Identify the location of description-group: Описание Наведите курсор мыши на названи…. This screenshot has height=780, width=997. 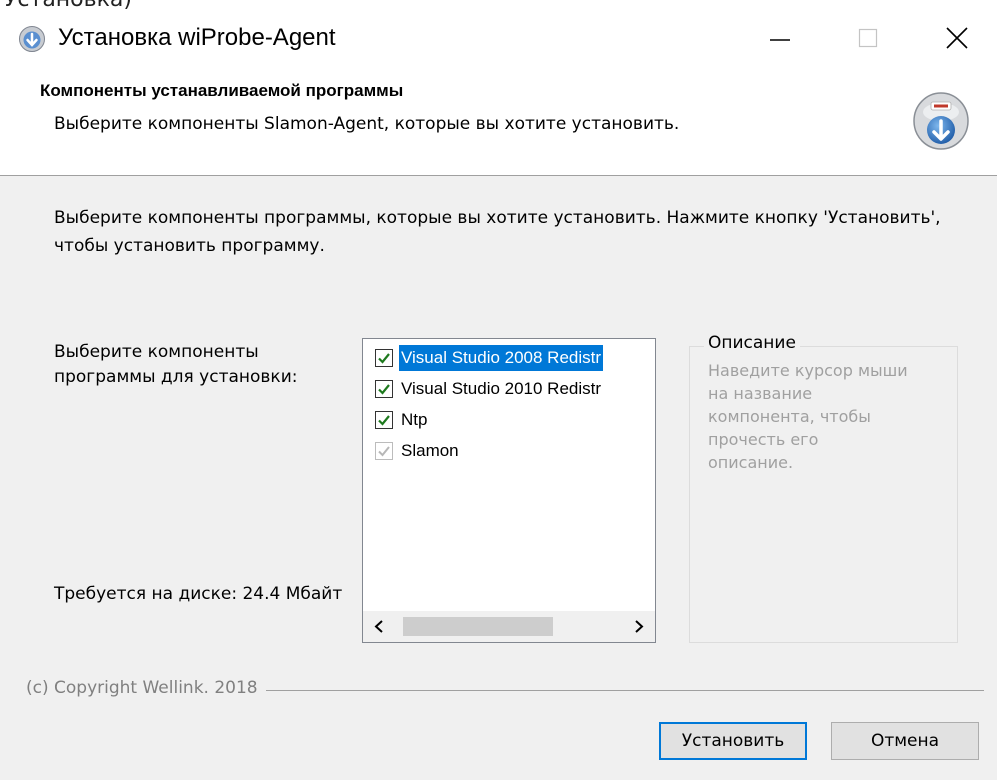
(823, 488).